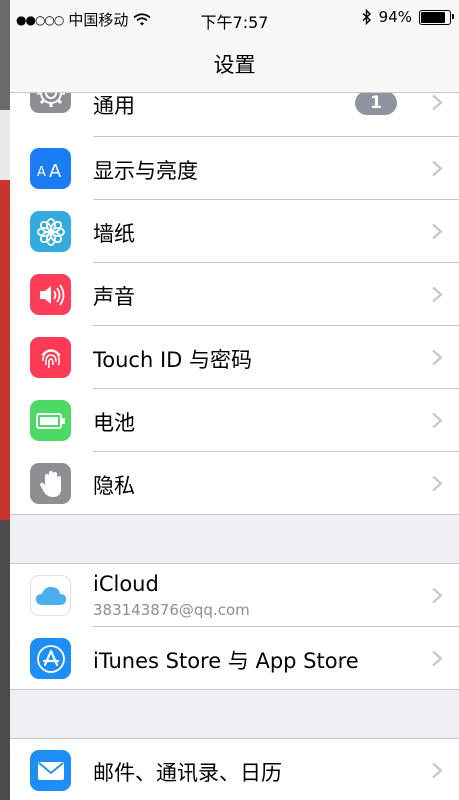  What do you see at coordinates (234, 483) in the screenshot?
I see `settings-row-privacy: 隐私` at bounding box center [234, 483].